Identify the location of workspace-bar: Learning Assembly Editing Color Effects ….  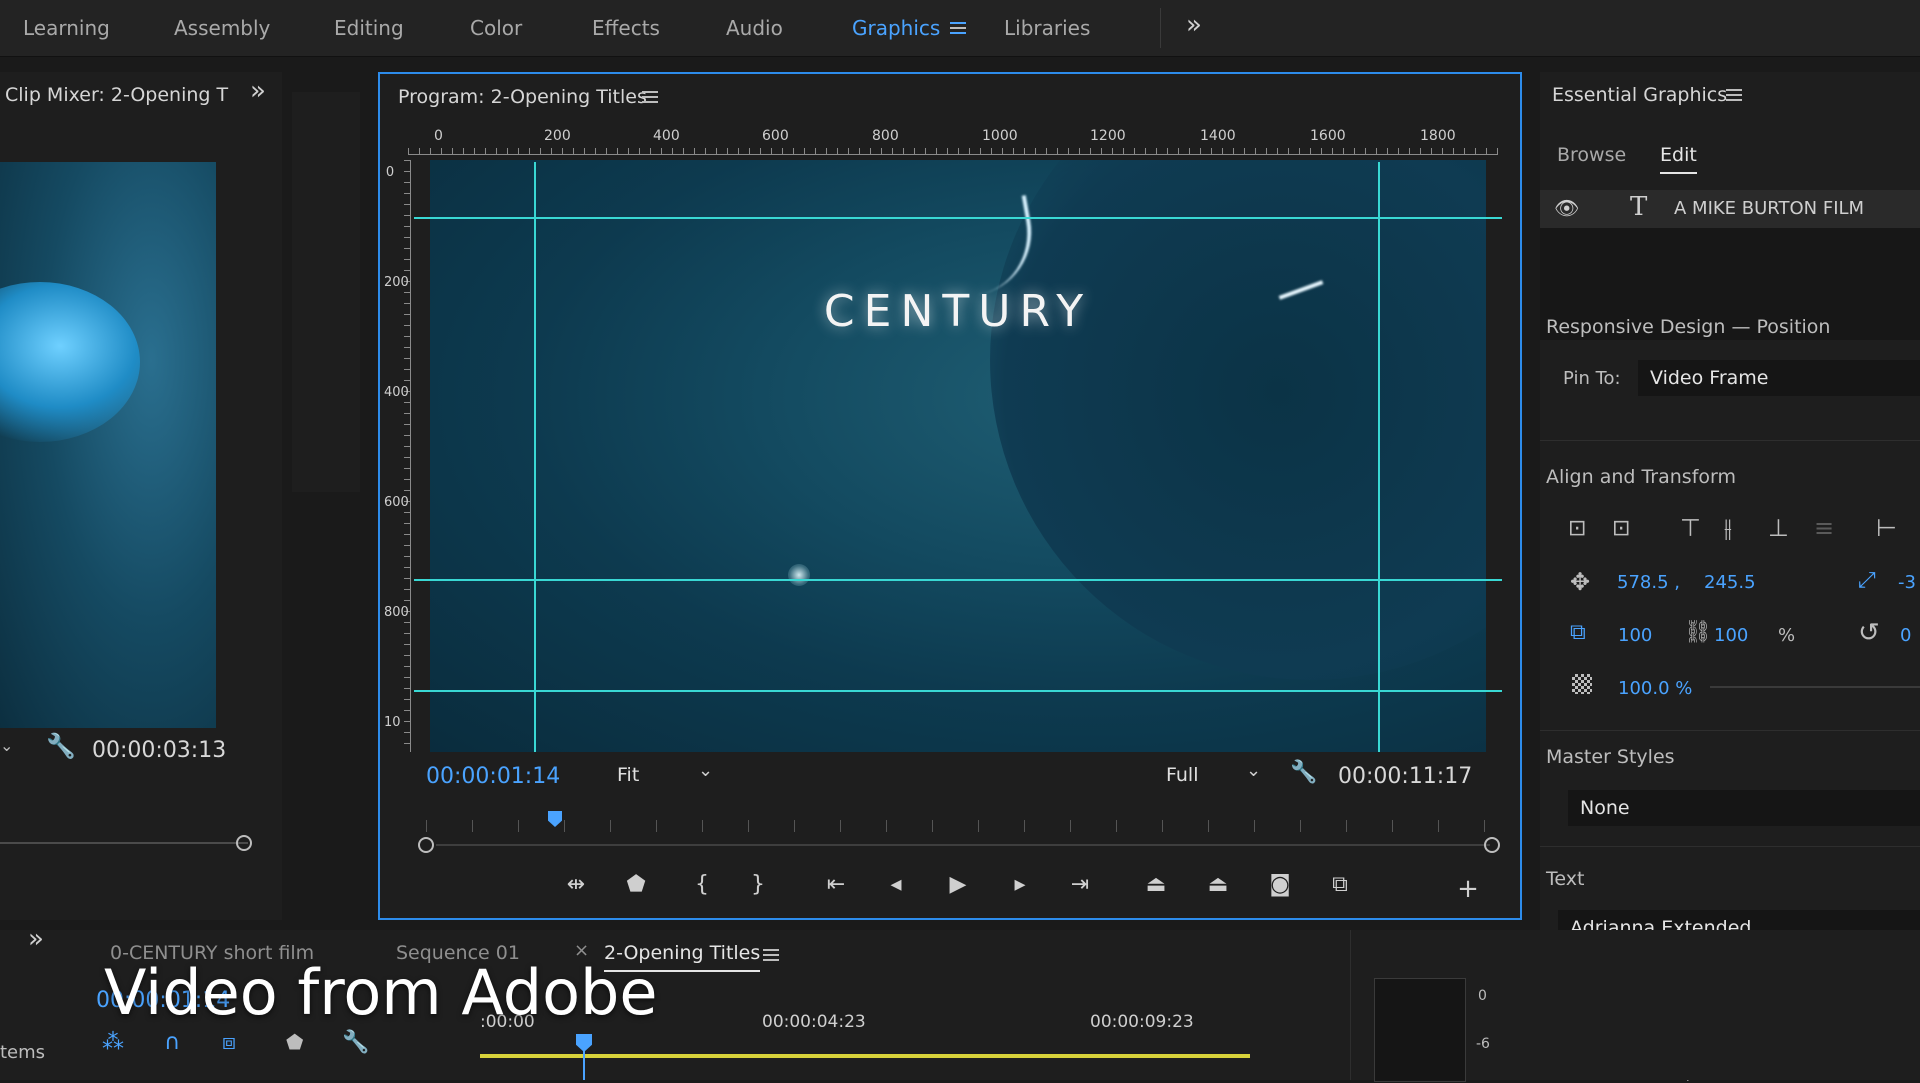
(960, 28).